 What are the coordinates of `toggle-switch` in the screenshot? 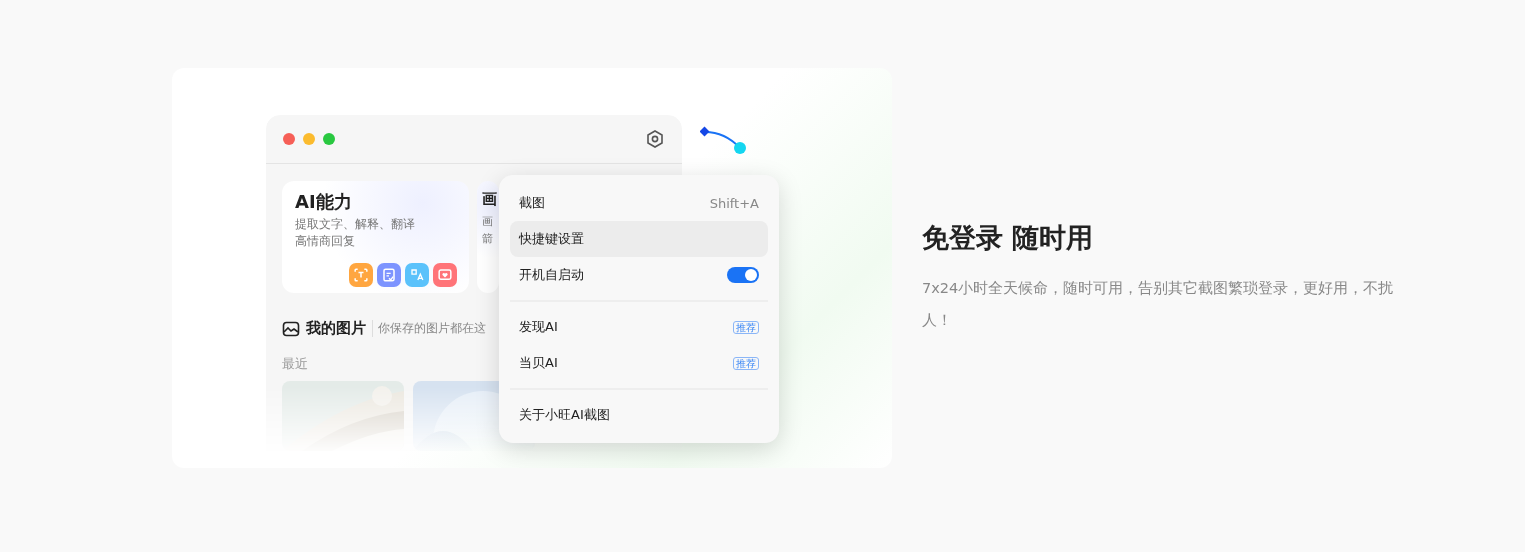 It's located at (743, 275).